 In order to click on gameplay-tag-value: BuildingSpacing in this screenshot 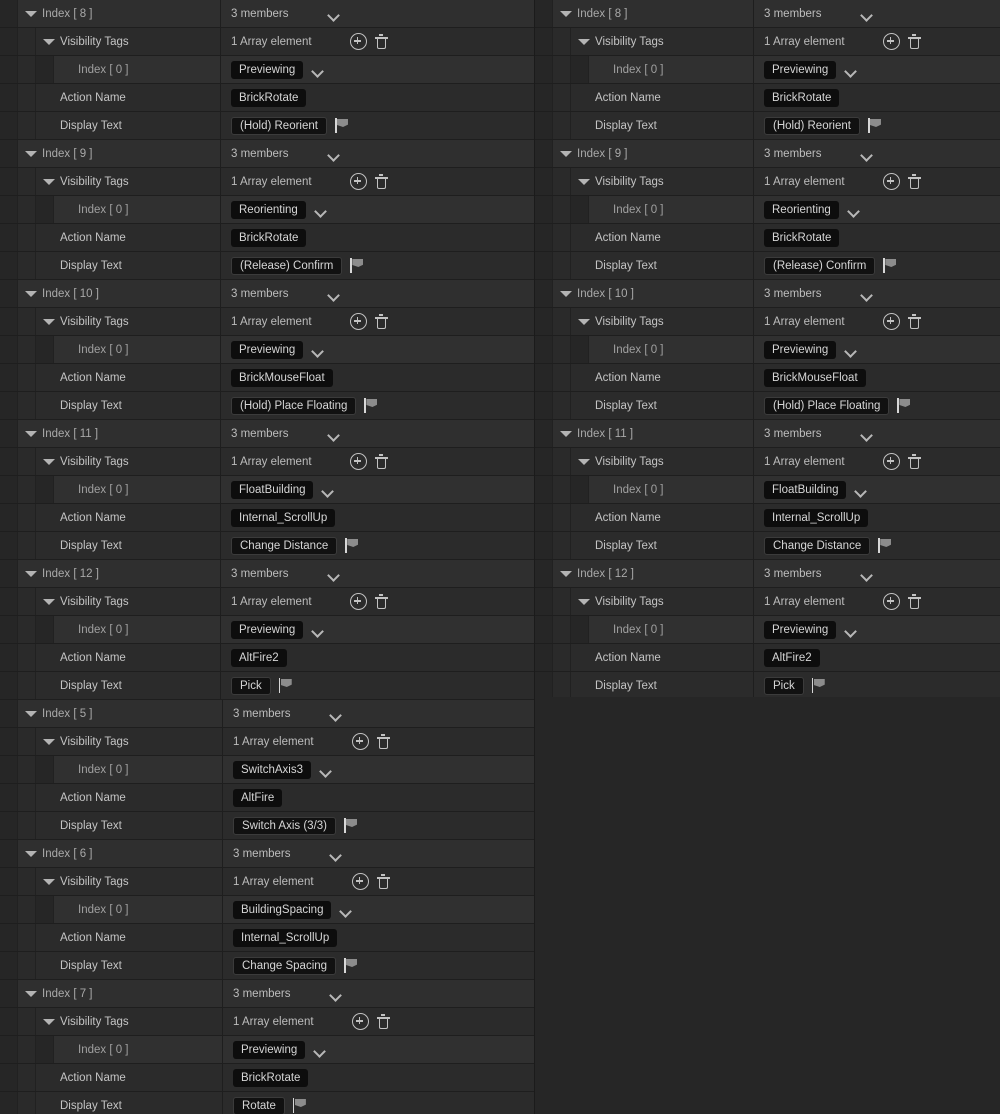, I will do `click(282, 909)`.